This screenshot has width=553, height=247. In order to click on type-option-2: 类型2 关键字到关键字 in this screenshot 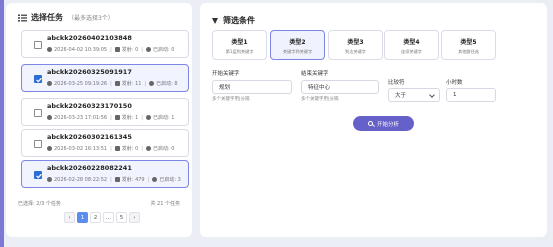, I will do `click(297, 45)`.